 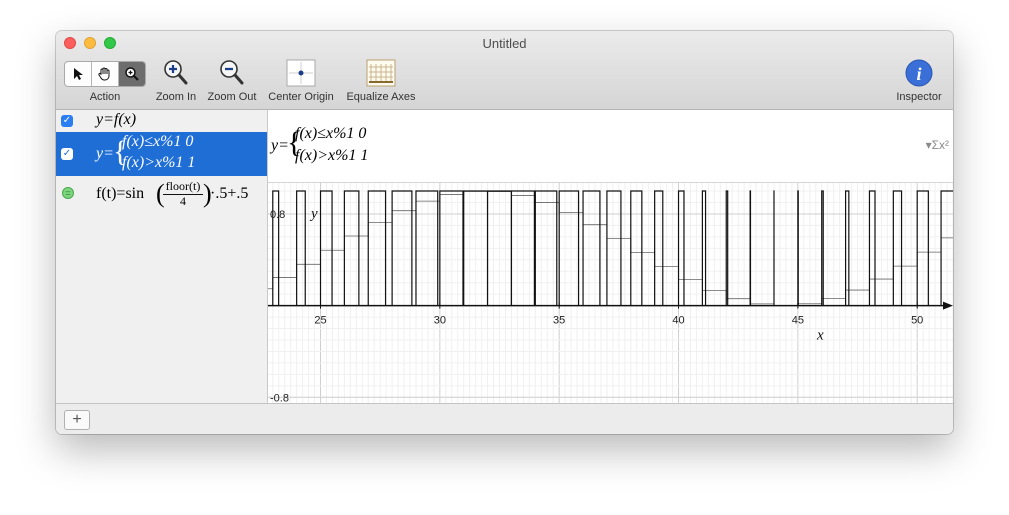 What do you see at coordinates (301, 97) in the screenshot?
I see `center-origin-label: Center Origin` at bounding box center [301, 97].